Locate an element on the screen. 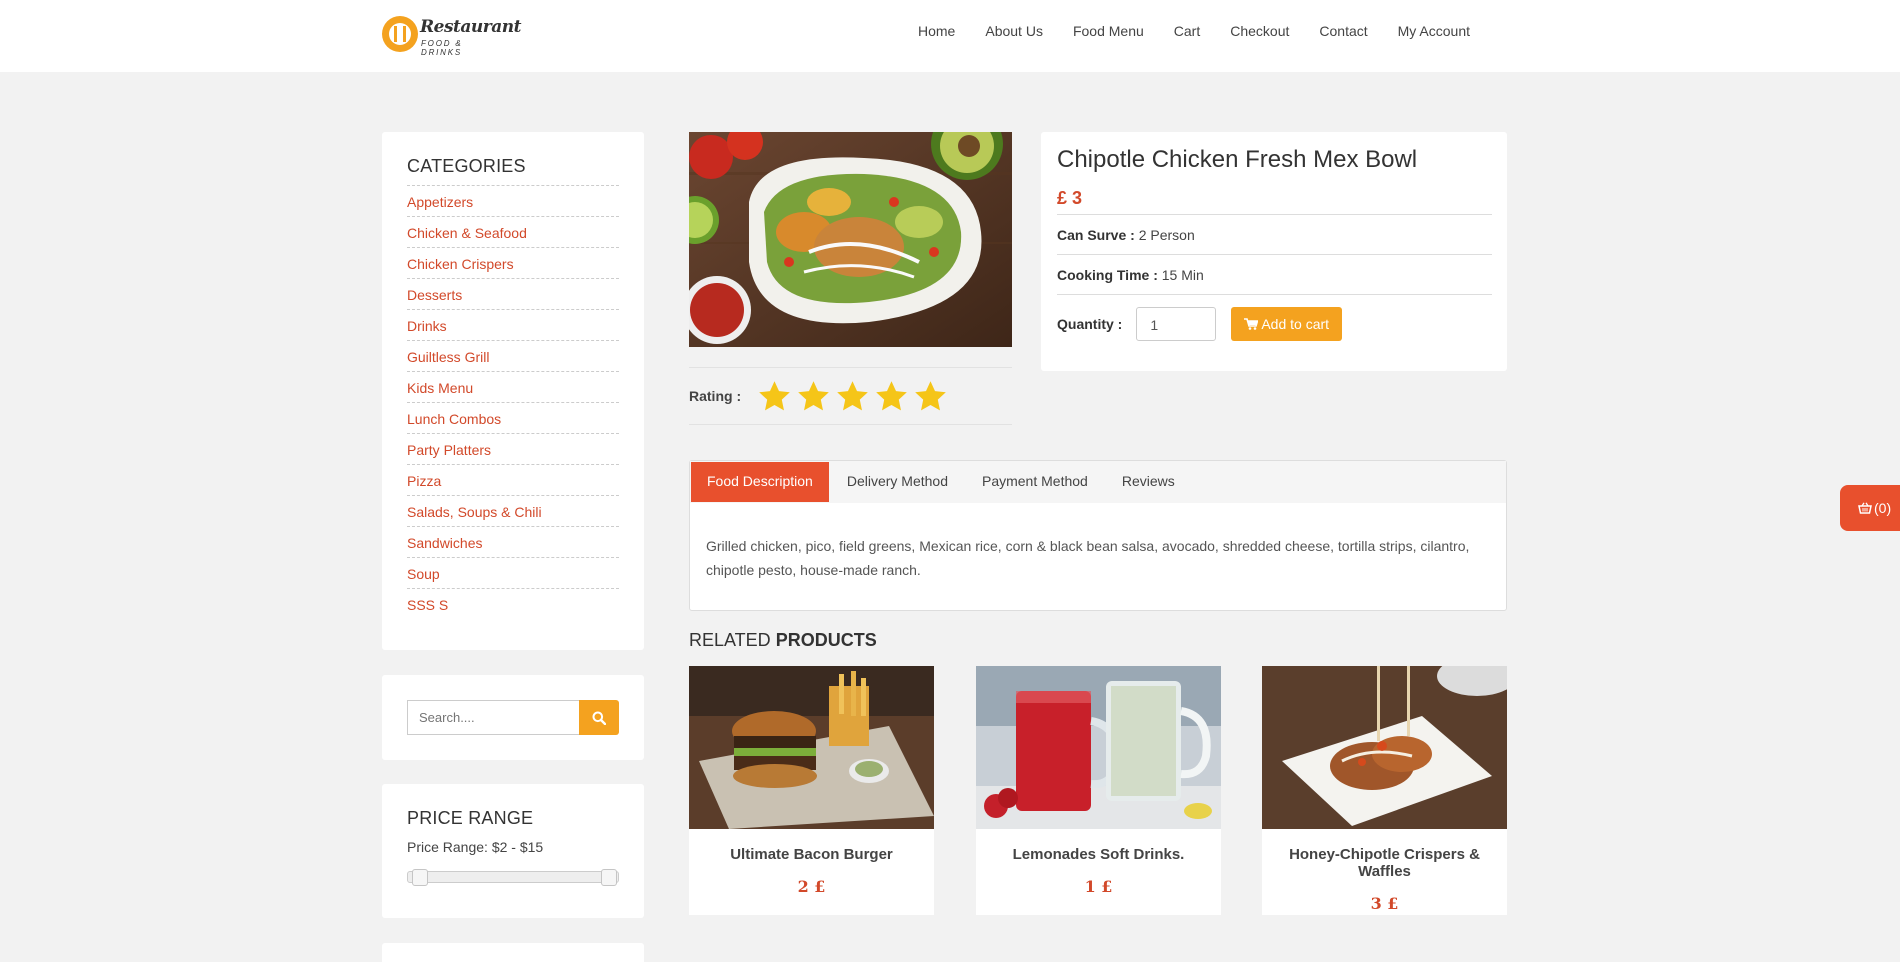 Image resolution: width=1900 pixels, height=962 pixels. related-product-card: Lemonades Soft Drinks. 1 £ is located at coordinates (1098, 790).